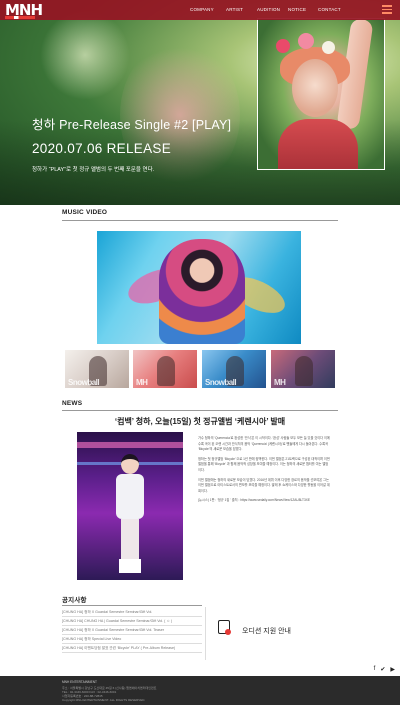  I want to click on audition-icon, so click(224, 627).